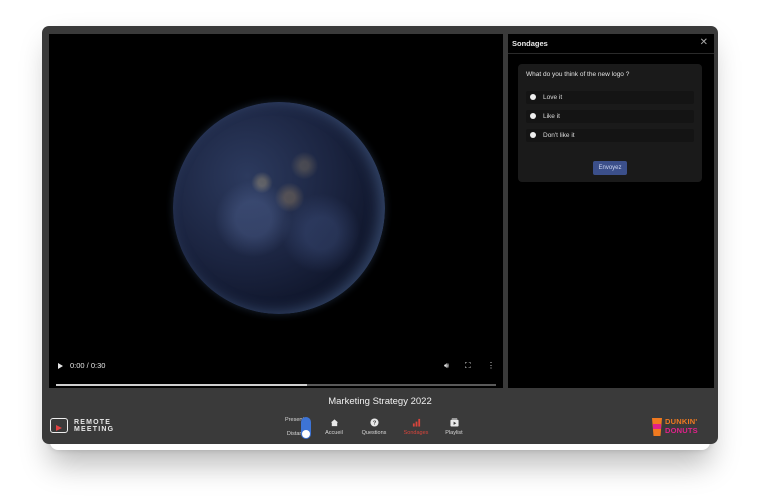  What do you see at coordinates (681, 421) in the screenshot?
I see `brand-line1: DUNKIN'` at bounding box center [681, 421].